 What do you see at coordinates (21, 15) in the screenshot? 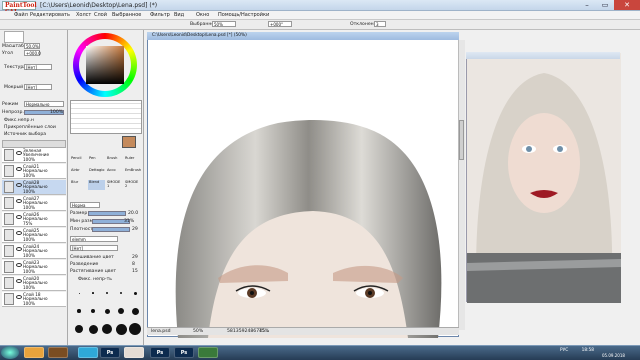
I see `menu-file: Файл` at bounding box center [21, 15].